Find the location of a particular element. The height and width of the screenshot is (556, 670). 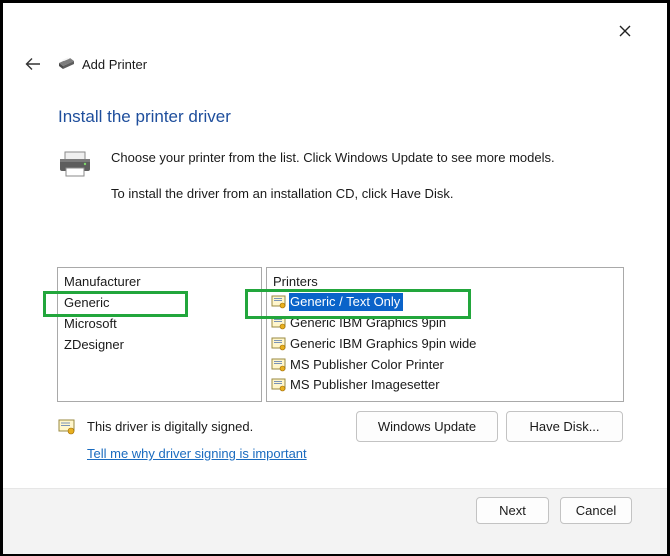

back-arrow-icon is located at coordinates (32, 64).